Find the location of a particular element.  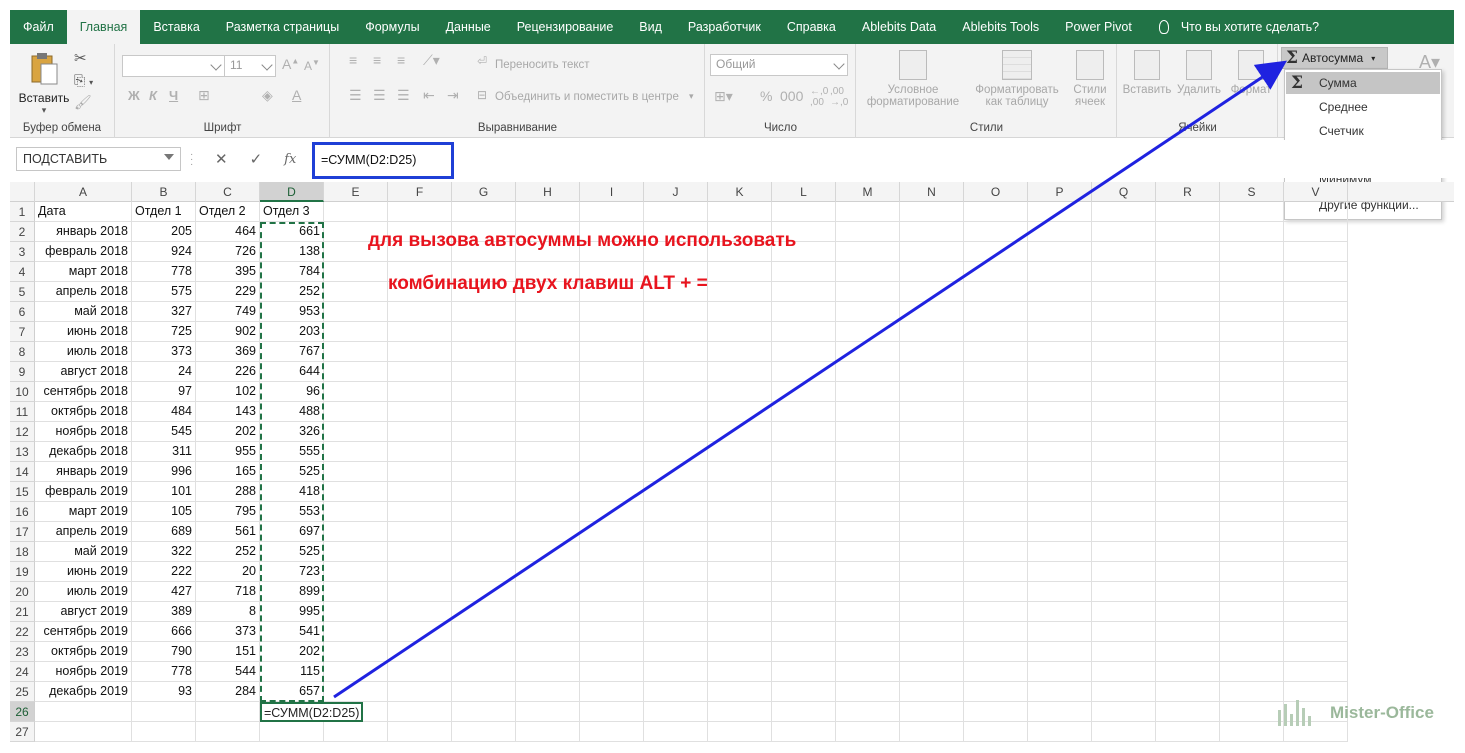

cell-L23 is located at coordinates (804, 652).